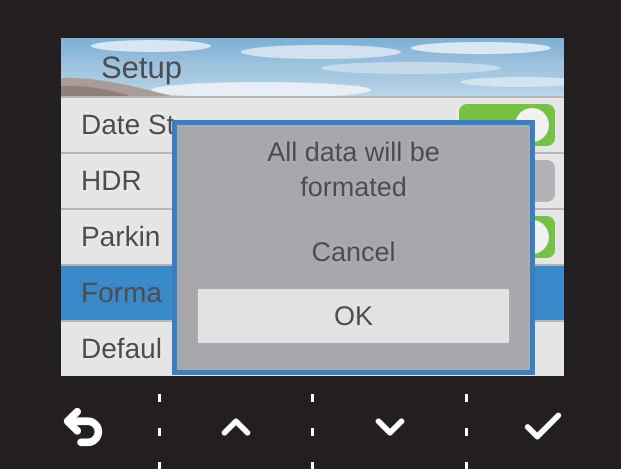 The width and height of the screenshot is (621, 469). Describe the element at coordinates (111, 181) in the screenshot. I see `menu-label: HDR` at that location.